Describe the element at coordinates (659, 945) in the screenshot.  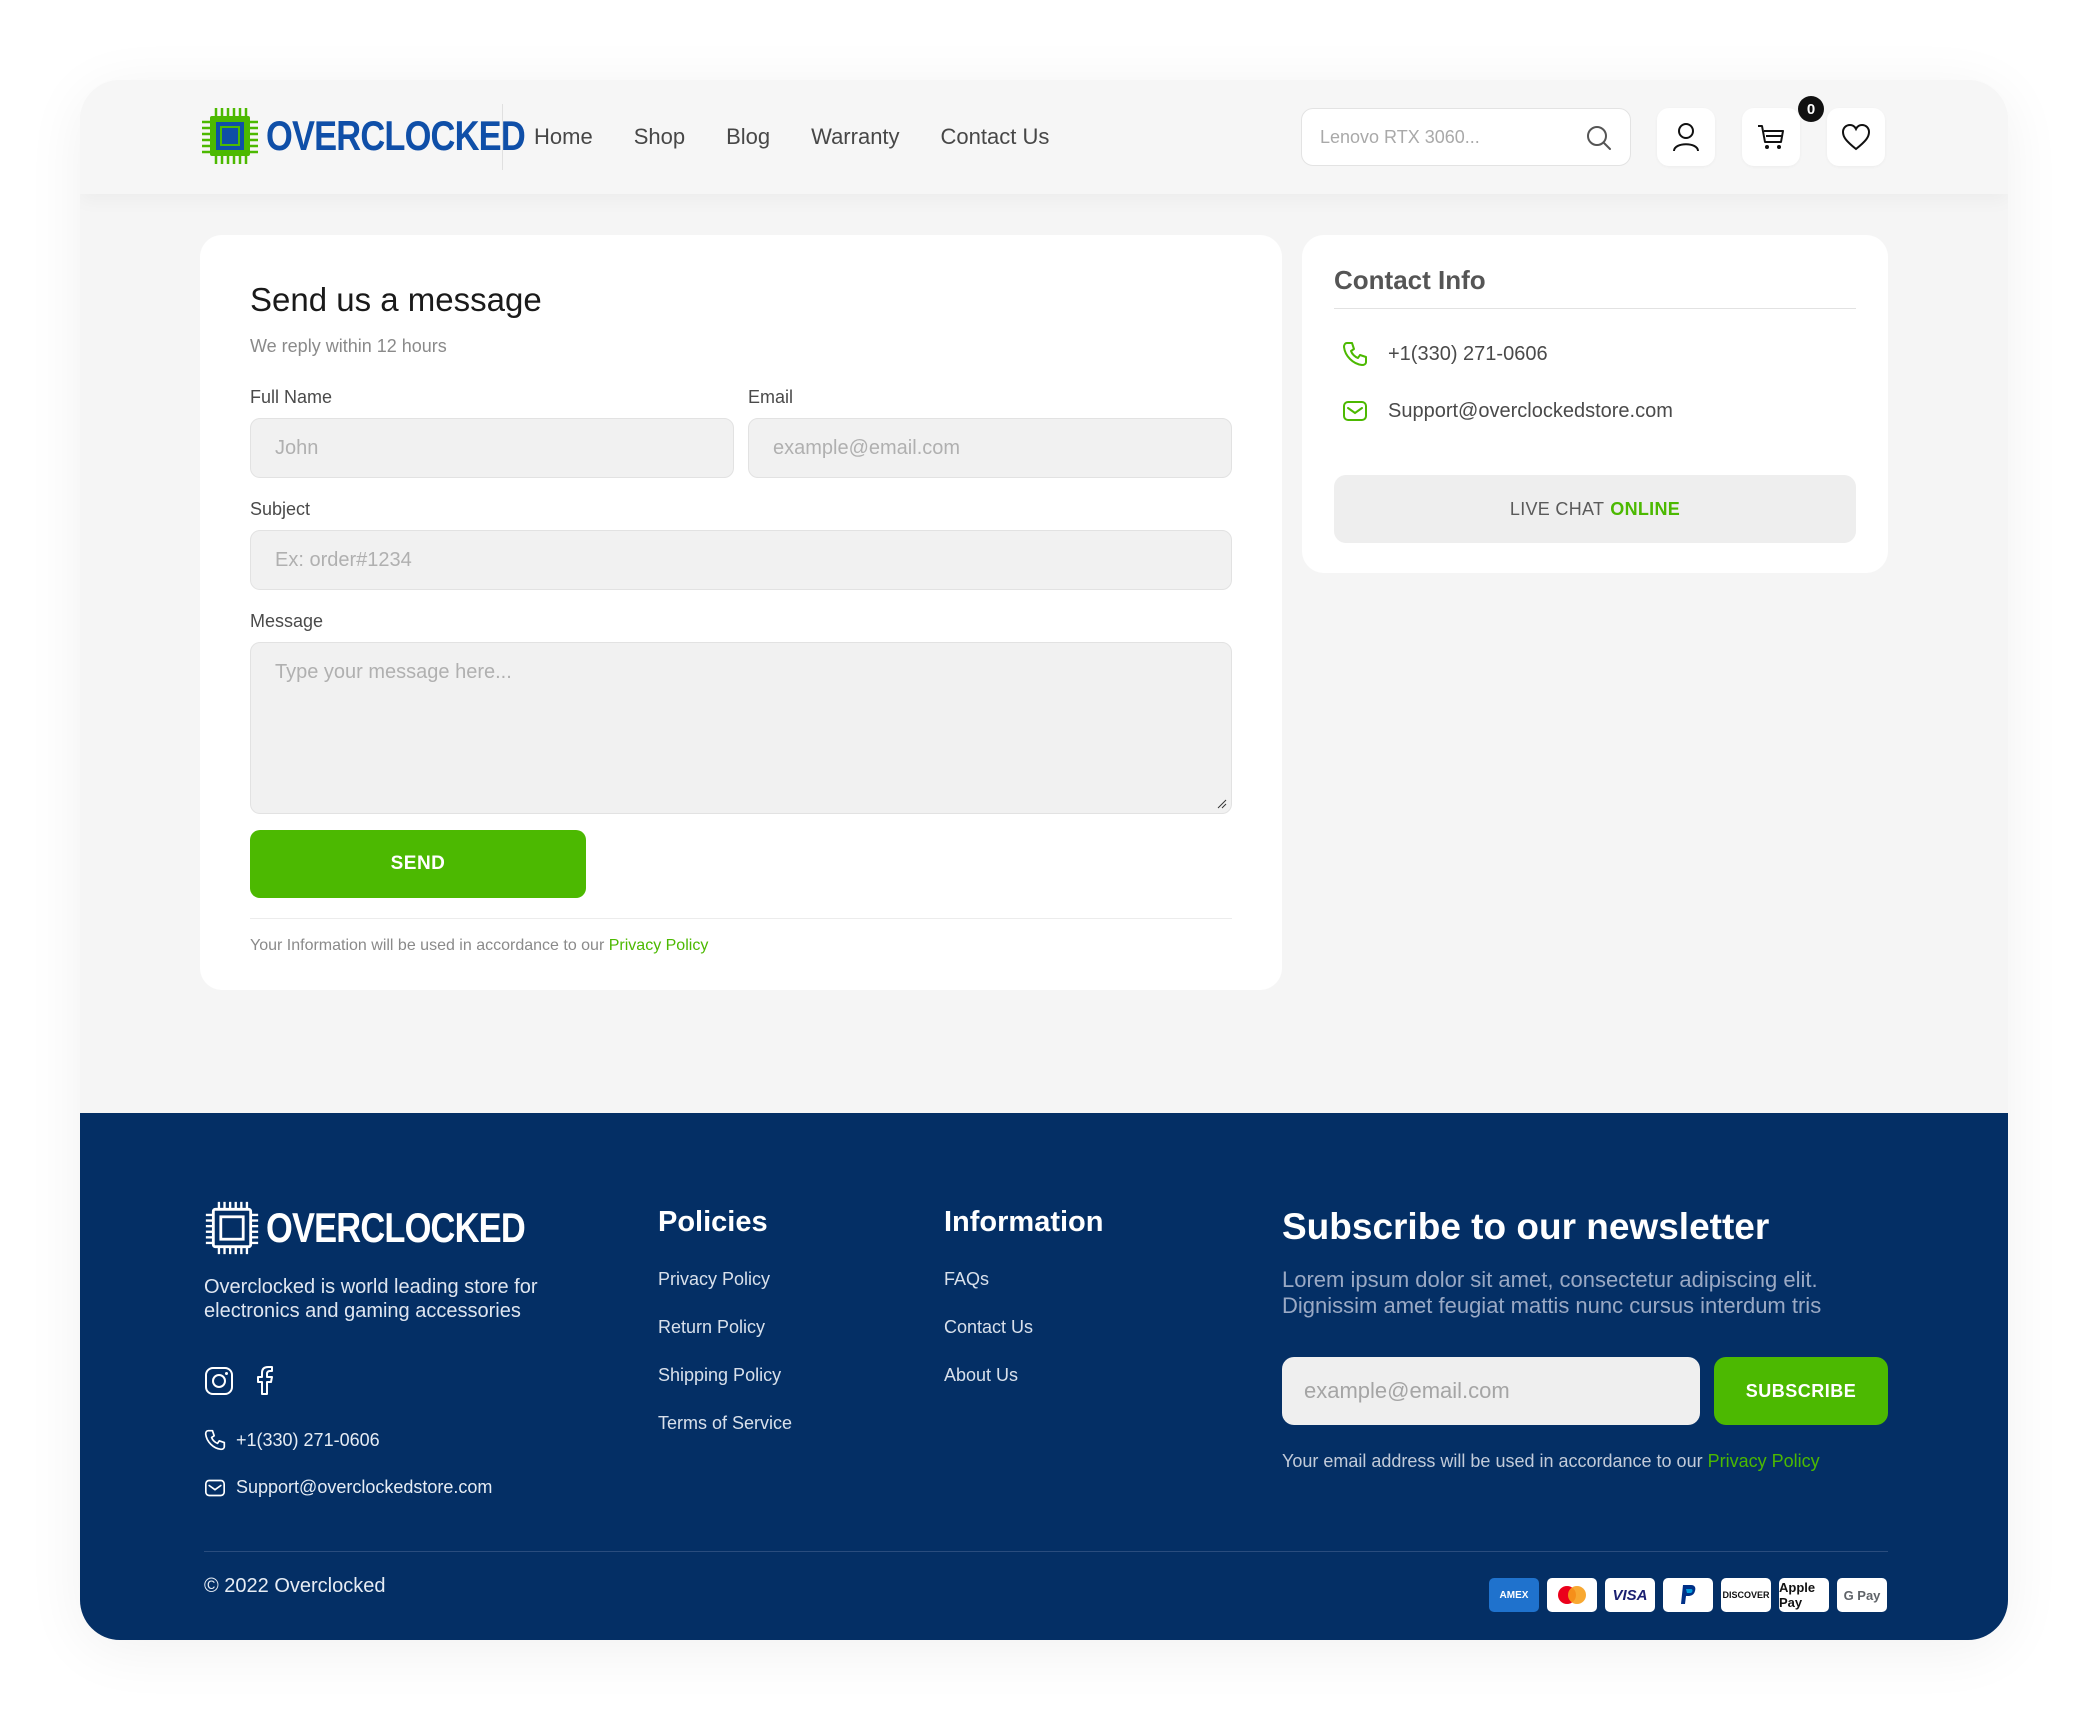
I see `privacy-policy-link: Privacy Policy` at that location.